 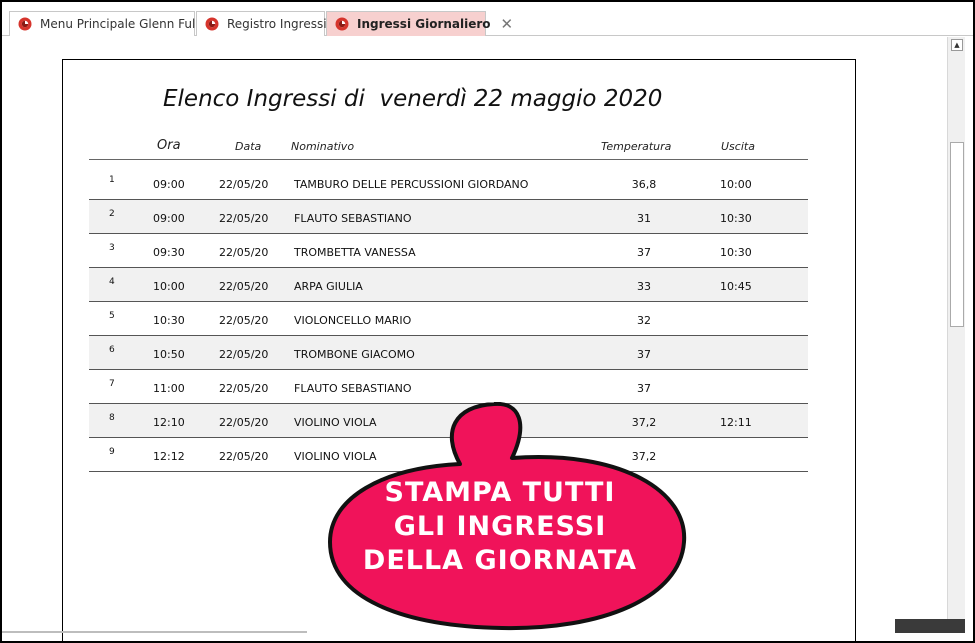 I want to click on cell-nominativo: ARPA GIULIA, so click(x=328, y=286).